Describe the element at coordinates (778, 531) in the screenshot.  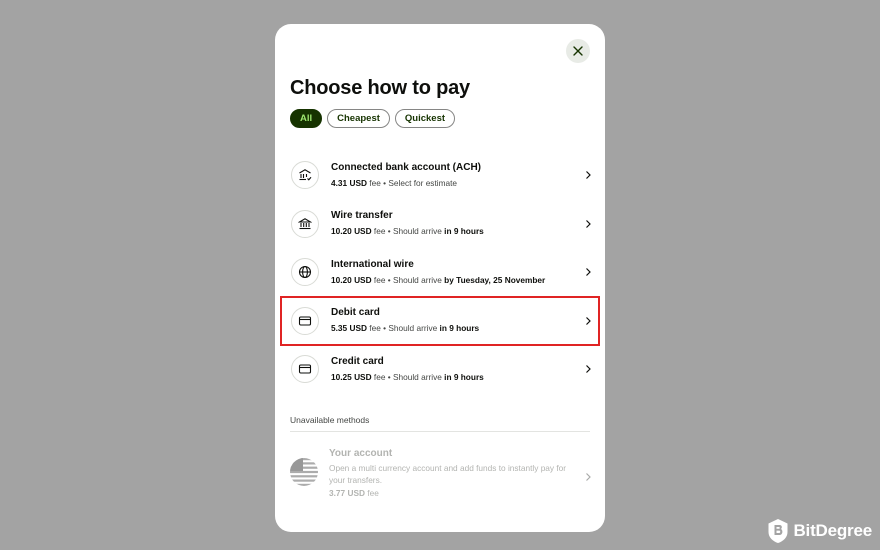
I see `bitdegree-logo-icon` at that location.